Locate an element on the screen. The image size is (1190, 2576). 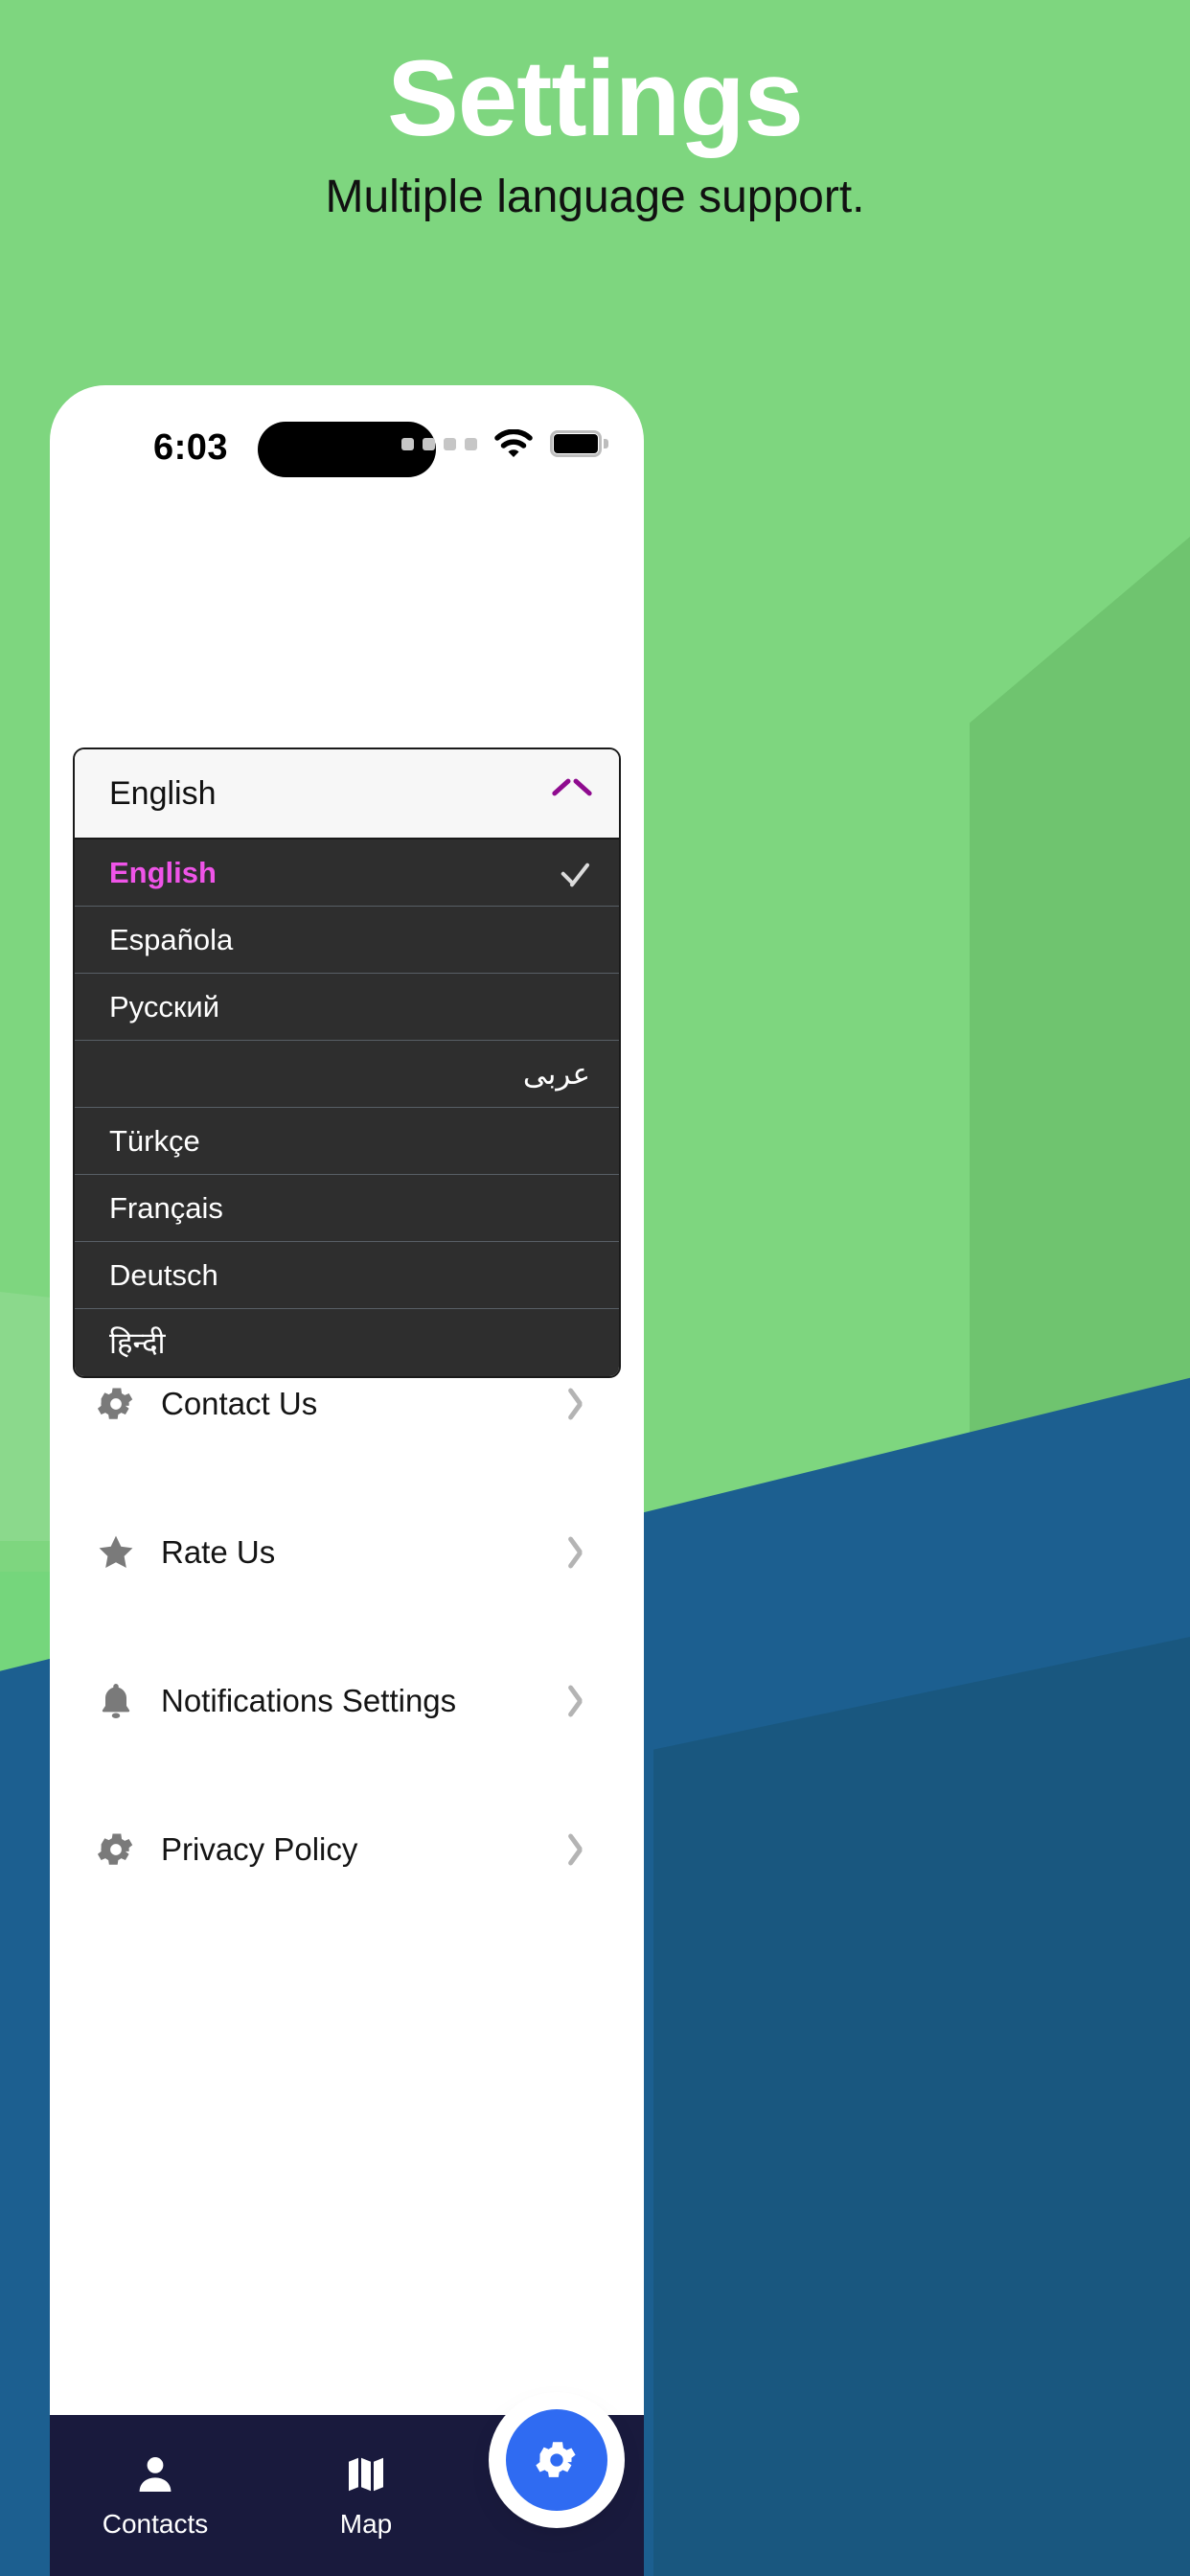
menu-item-label: Notifications Settings is located at coordinates (309, 1700).